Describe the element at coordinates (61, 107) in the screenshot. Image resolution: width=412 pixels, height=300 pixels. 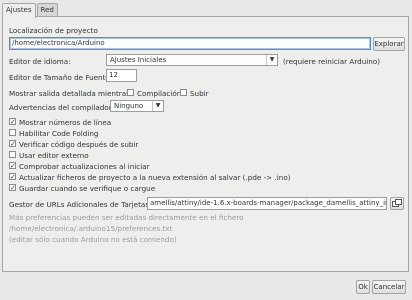
I see `warnings-label: Advertencias del compilador:` at that location.